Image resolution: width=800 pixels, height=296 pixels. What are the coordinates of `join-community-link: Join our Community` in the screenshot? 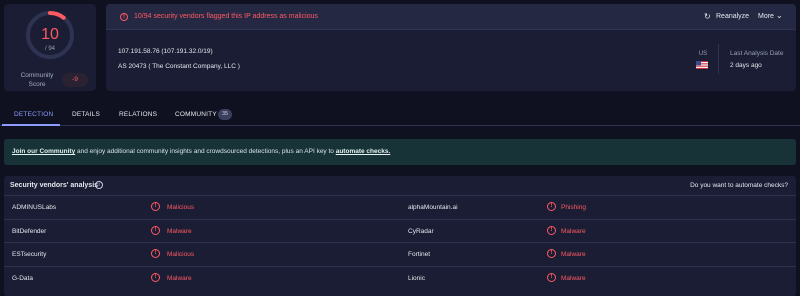 It's located at (43, 151).